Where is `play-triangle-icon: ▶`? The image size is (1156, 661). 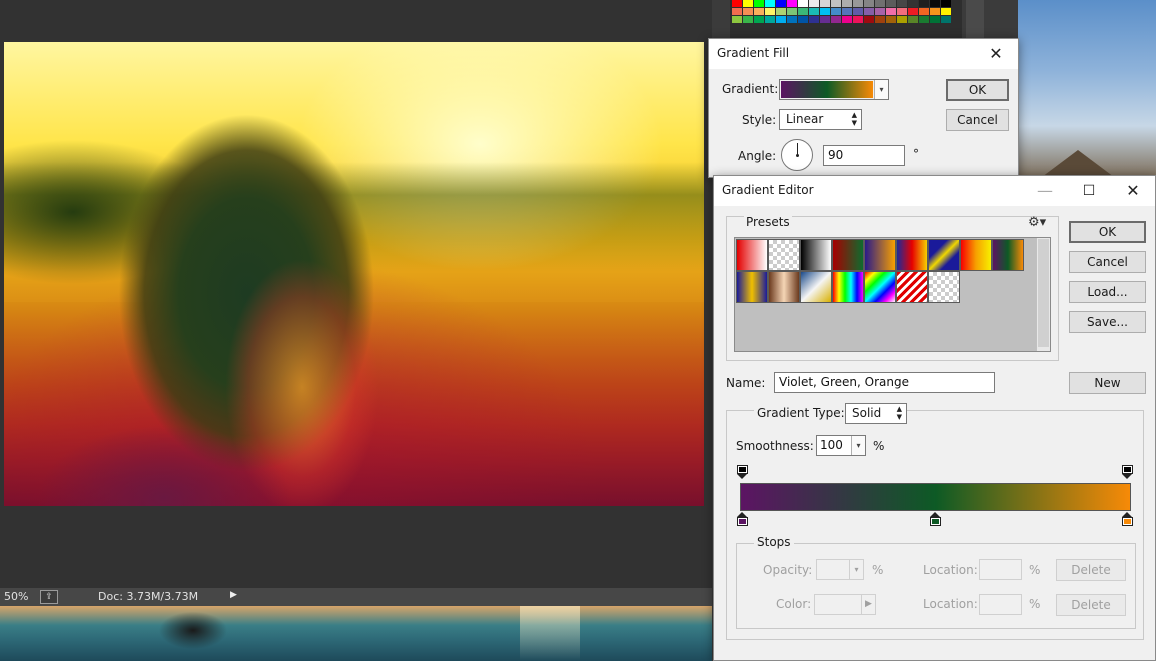 play-triangle-icon: ▶ is located at coordinates (233, 595).